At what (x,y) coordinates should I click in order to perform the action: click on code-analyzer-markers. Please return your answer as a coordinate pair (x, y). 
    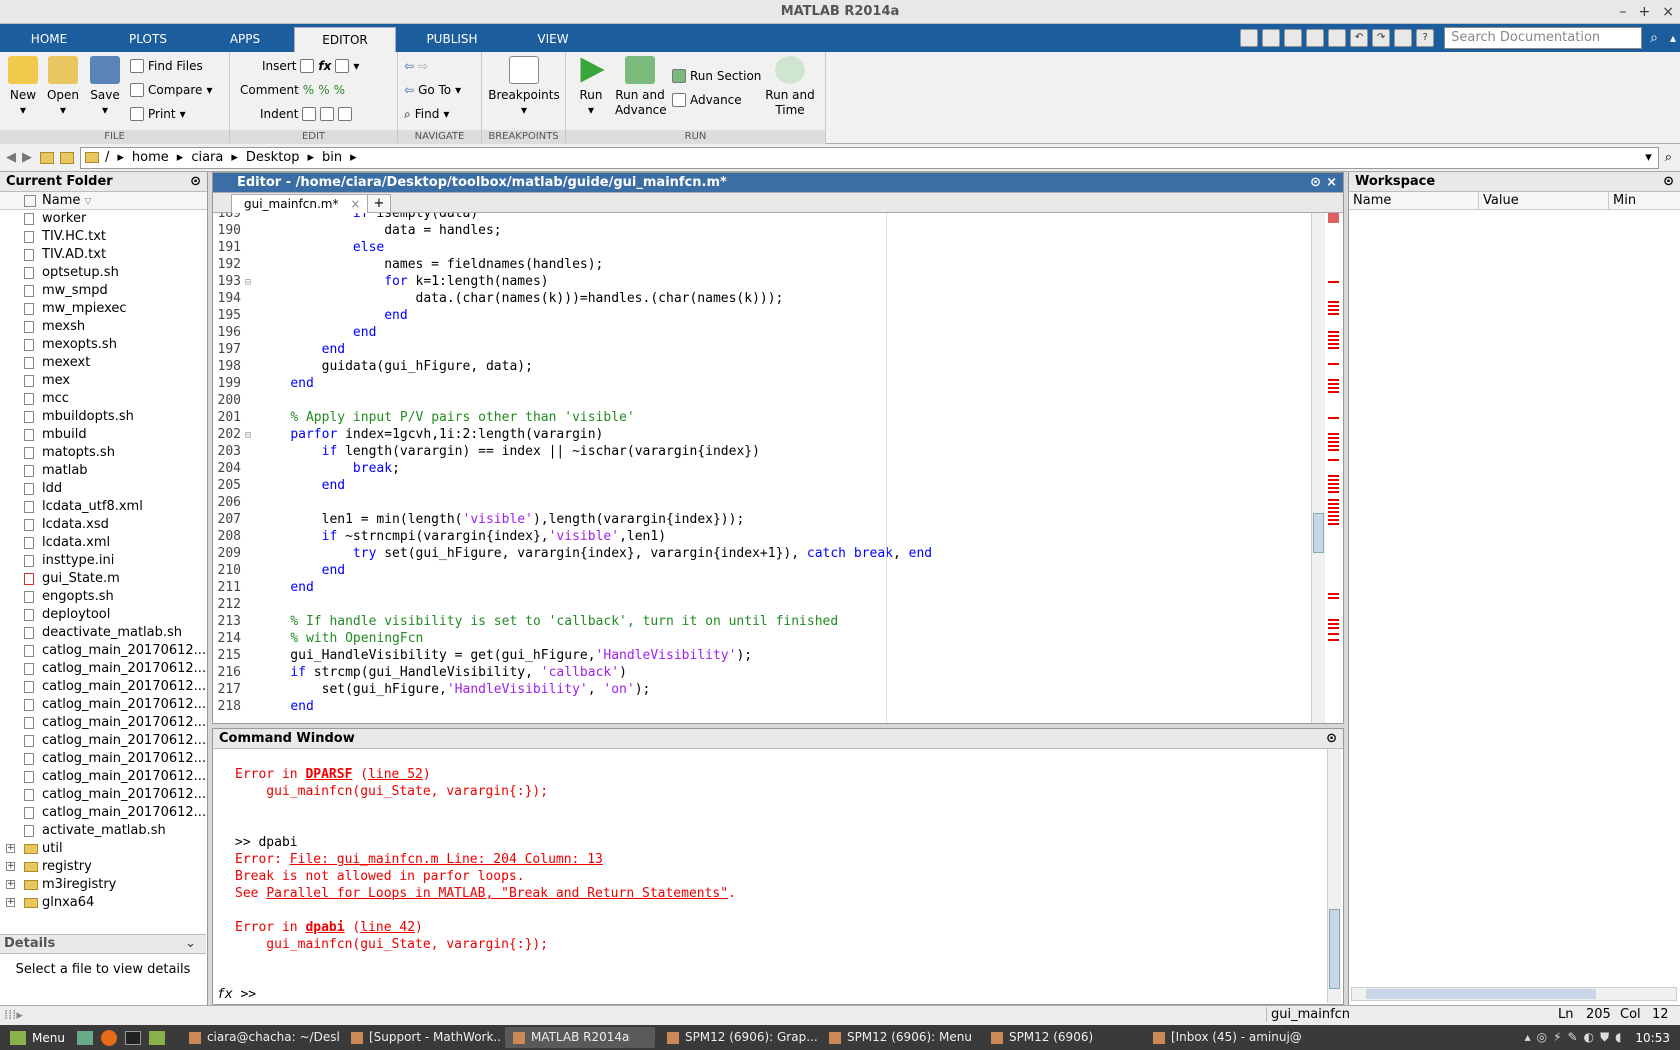
    Looking at the image, I should click on (1333, 468).